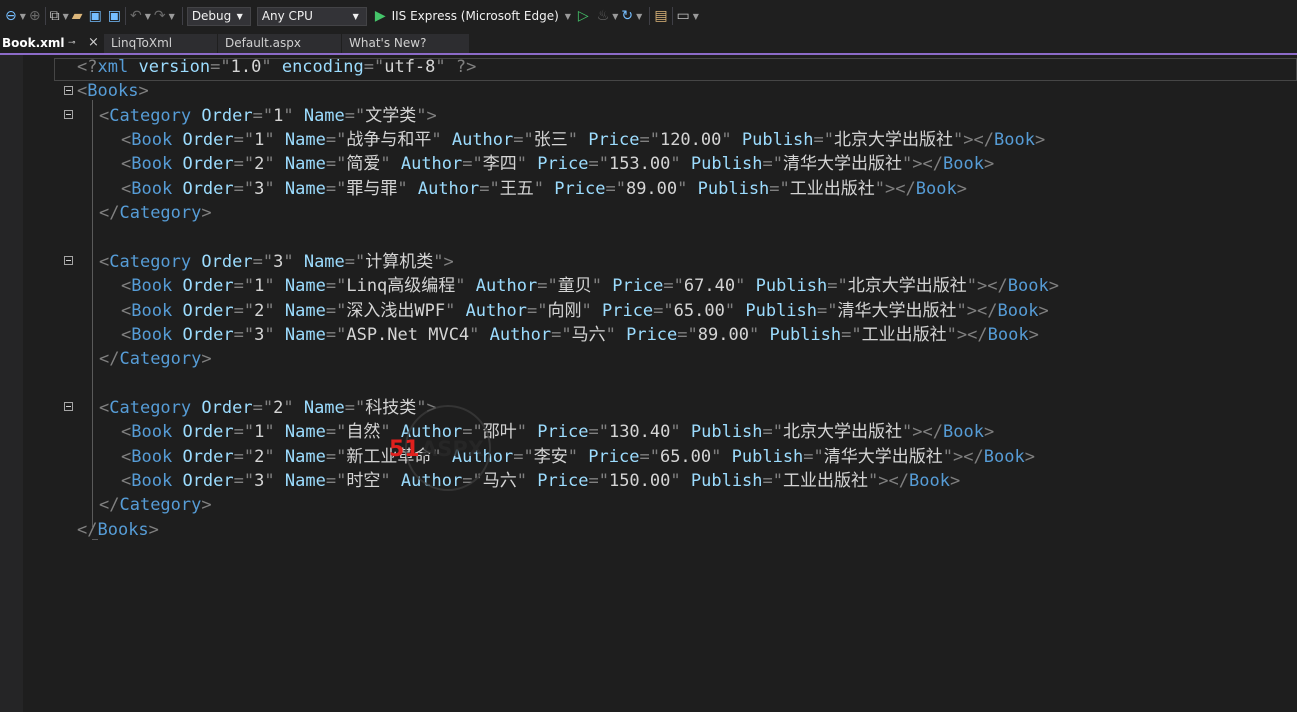 The width and height of the screenshot is (1297, 712). What do you see at coordinates (268, 407) in the screenshot?
I see `code-line-category-open: <Category Order="2" Name="科技类">` at bounding box center [268, 407].